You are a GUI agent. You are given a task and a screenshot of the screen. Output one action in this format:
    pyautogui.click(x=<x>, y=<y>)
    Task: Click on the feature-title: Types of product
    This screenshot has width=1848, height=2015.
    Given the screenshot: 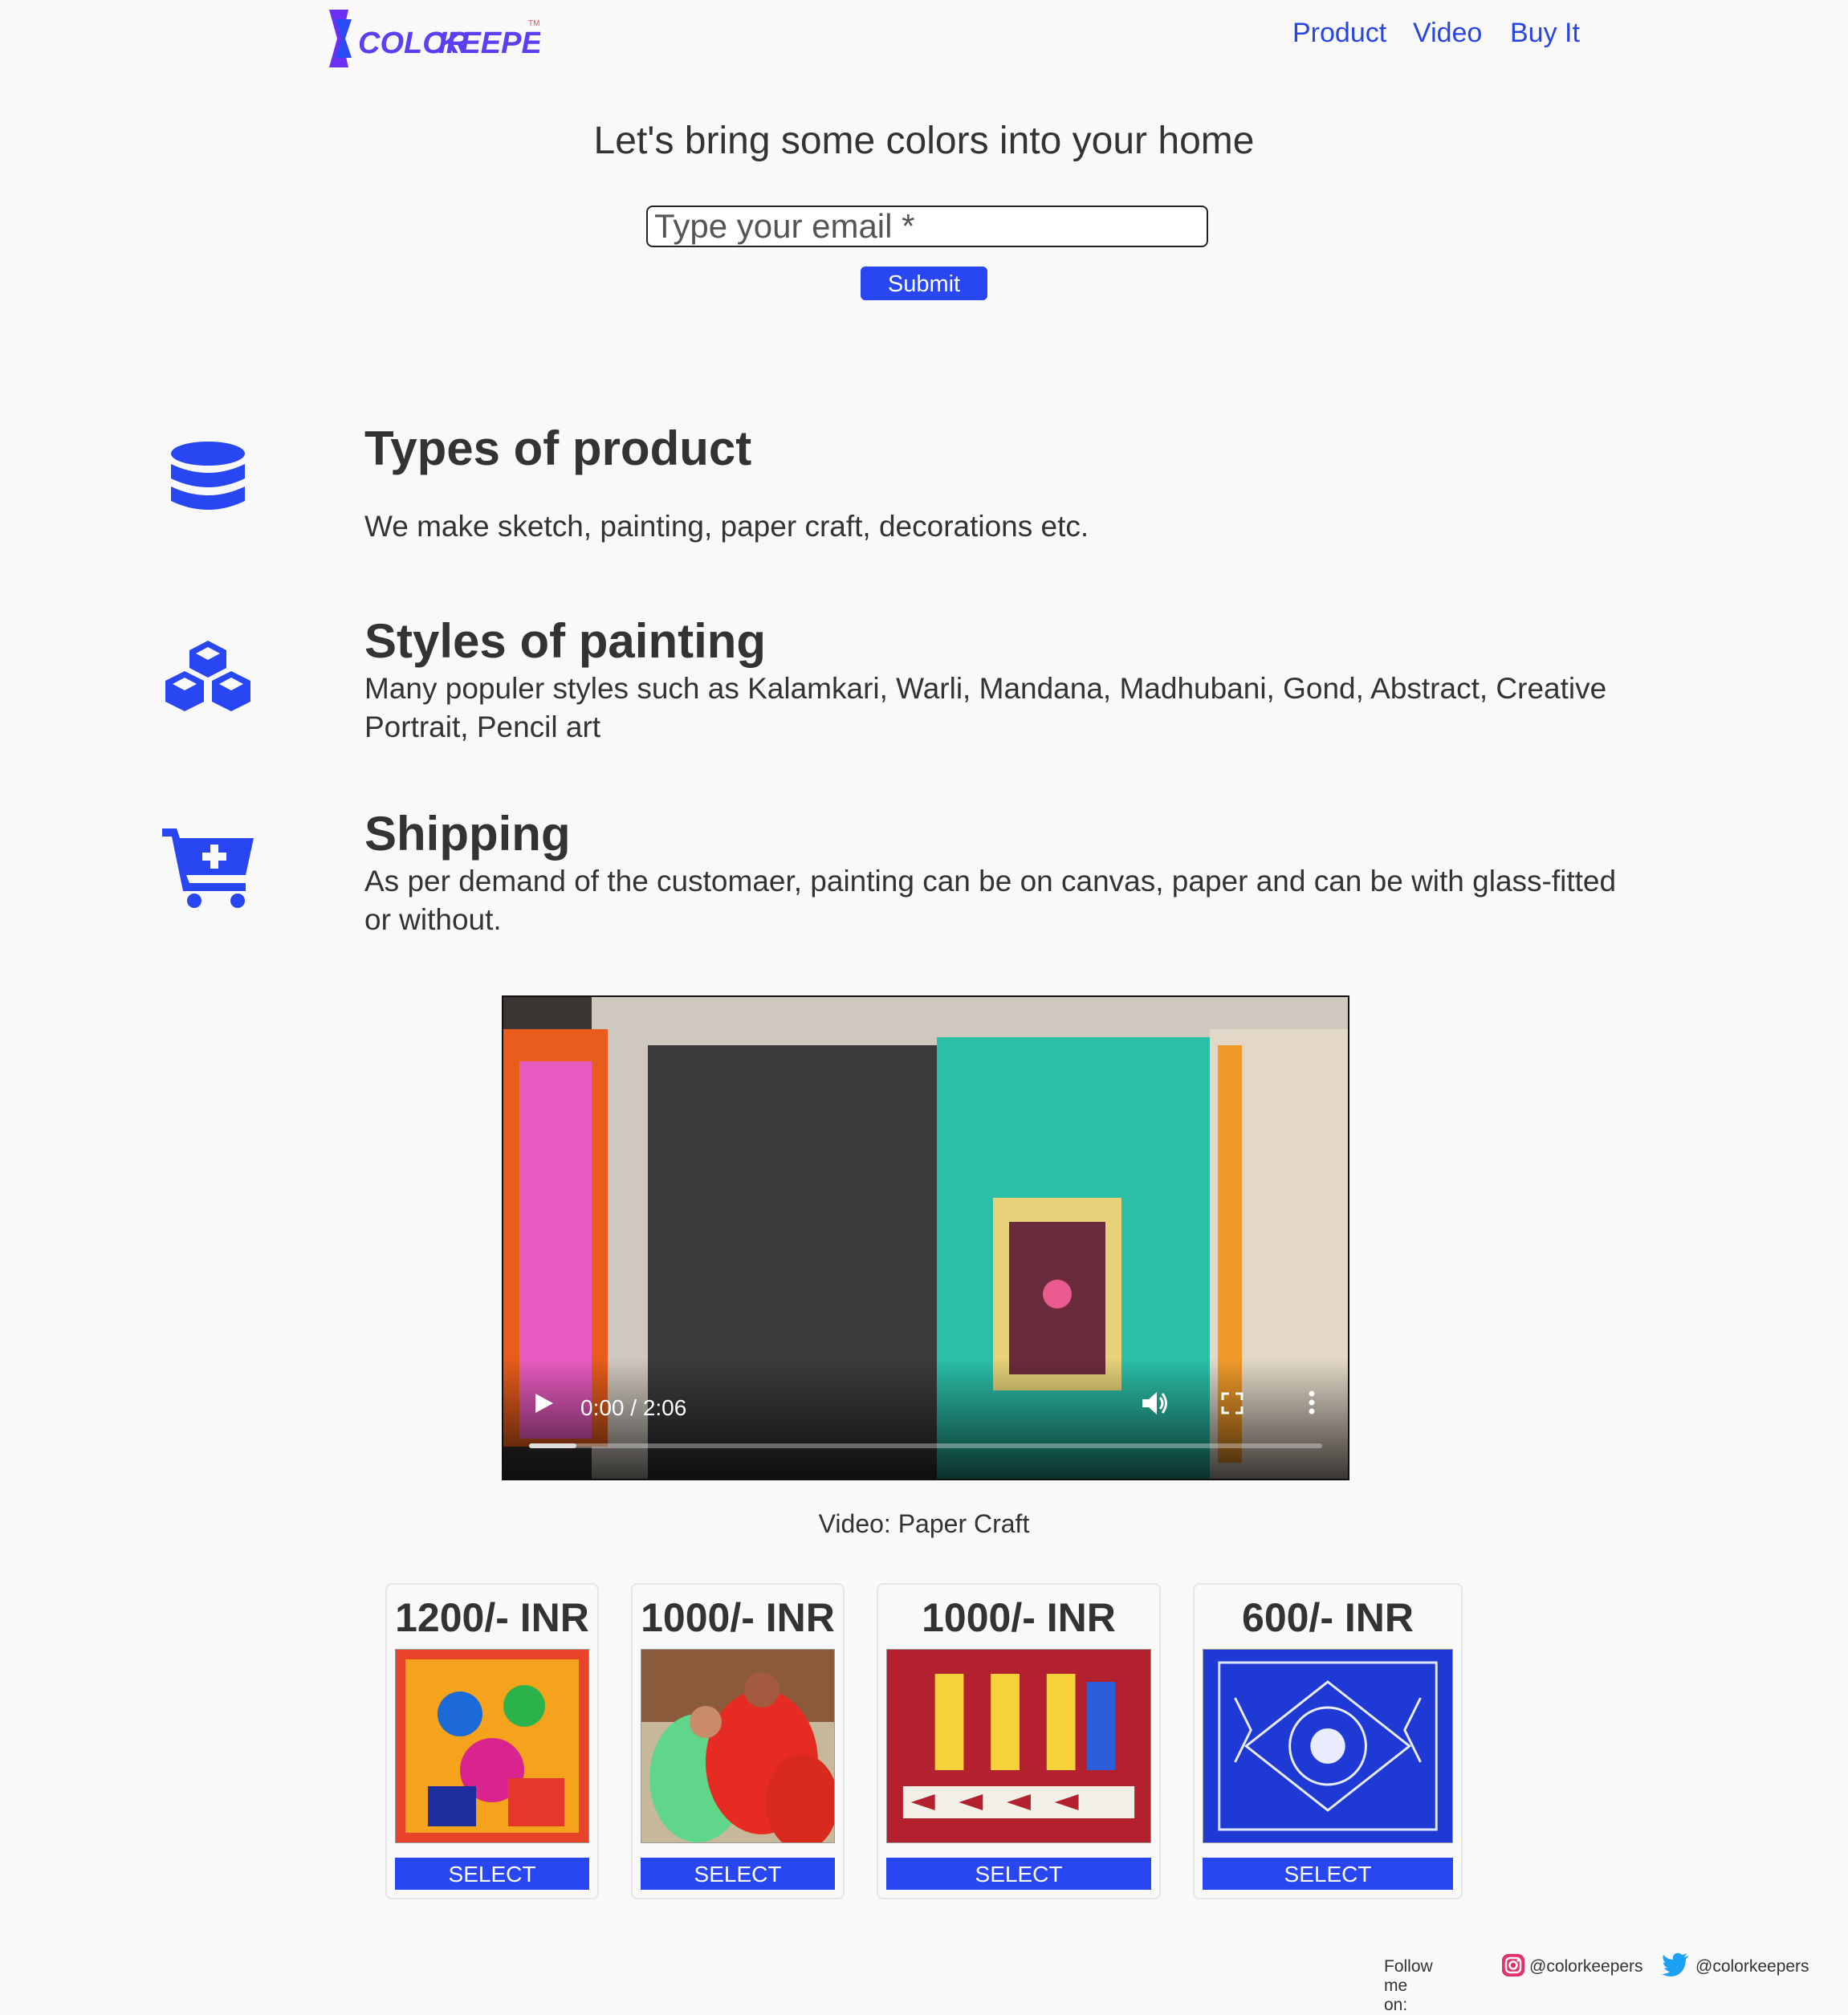 What is the action you would take?
    pyautogui.click(x=558, y=448)
    